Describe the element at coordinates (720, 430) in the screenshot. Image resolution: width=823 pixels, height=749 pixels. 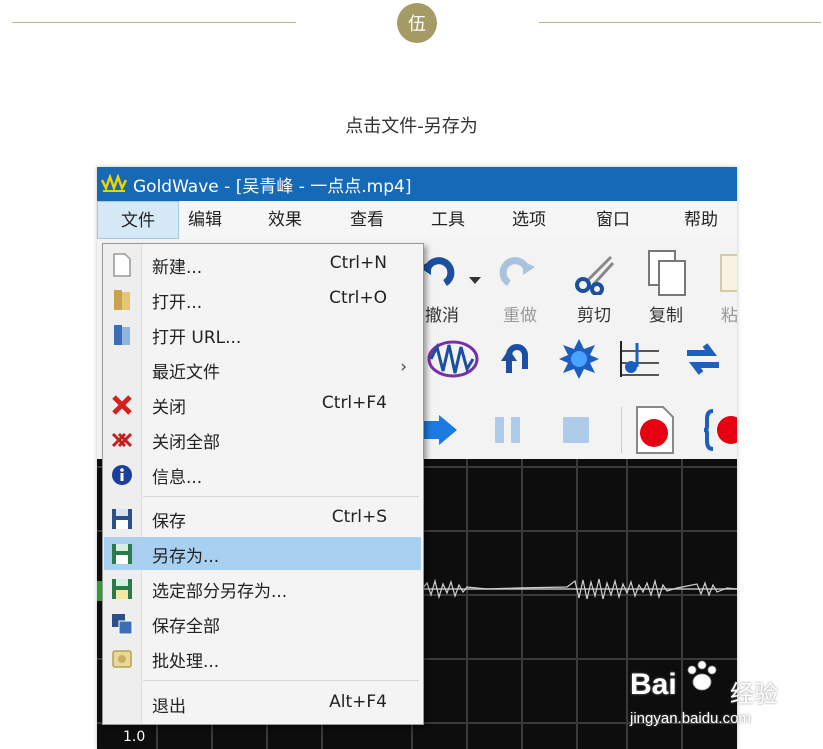
I see `record-selection-icon` at that location.